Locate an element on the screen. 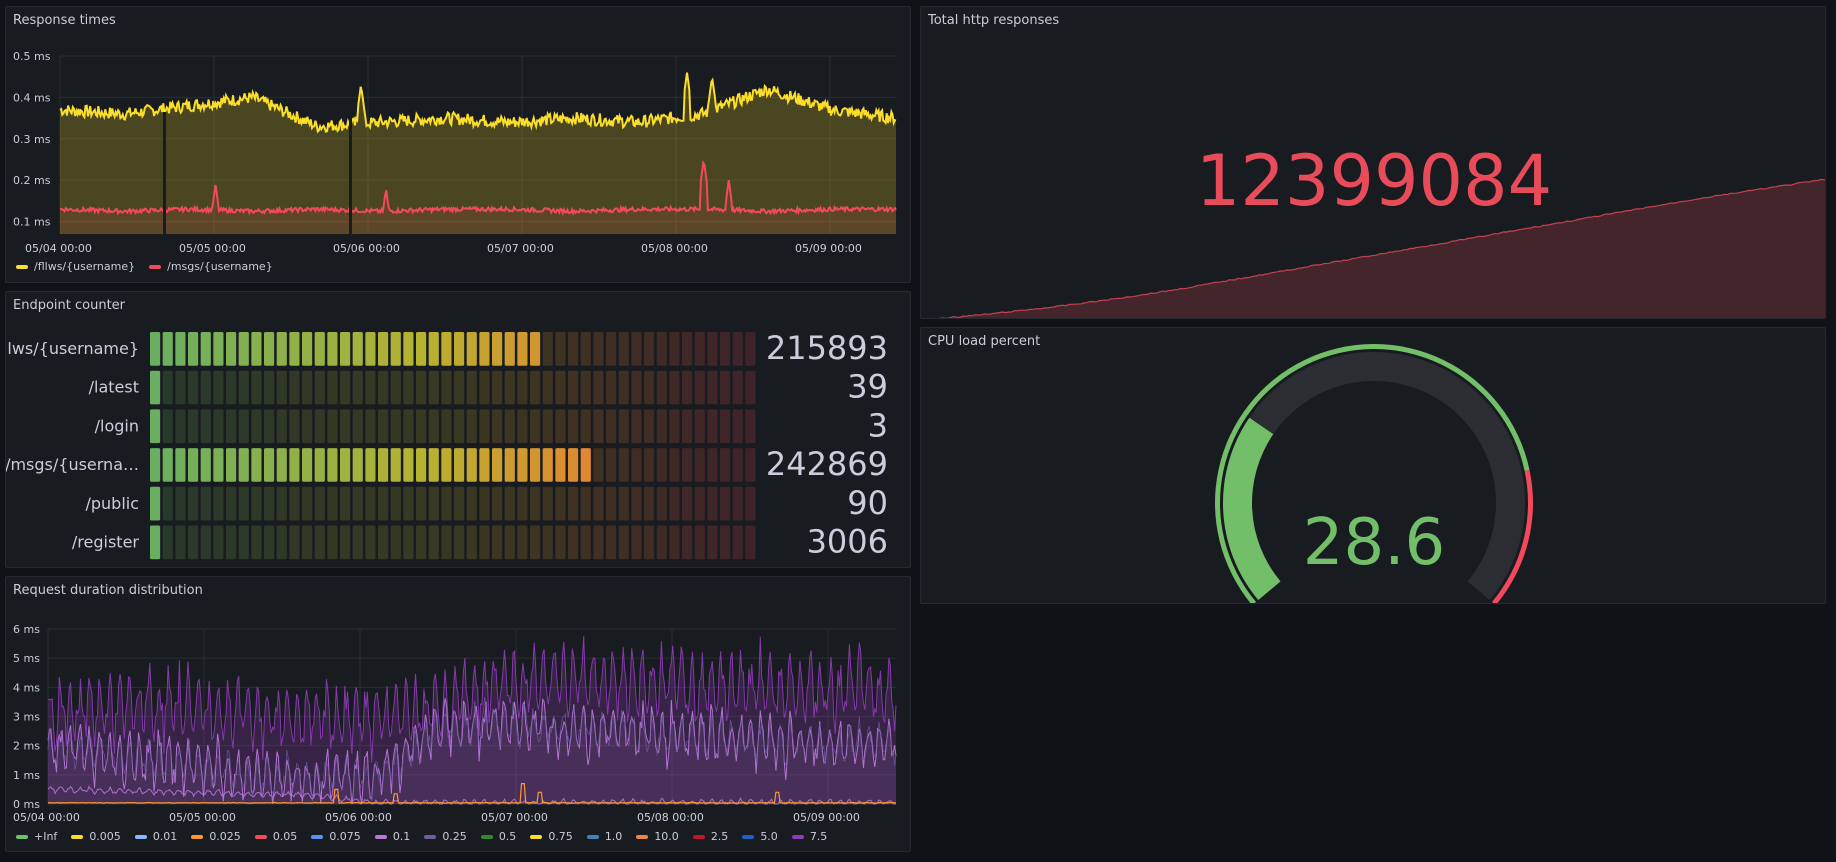  legend-item: 0.75 is located at coordinates (551, 836).